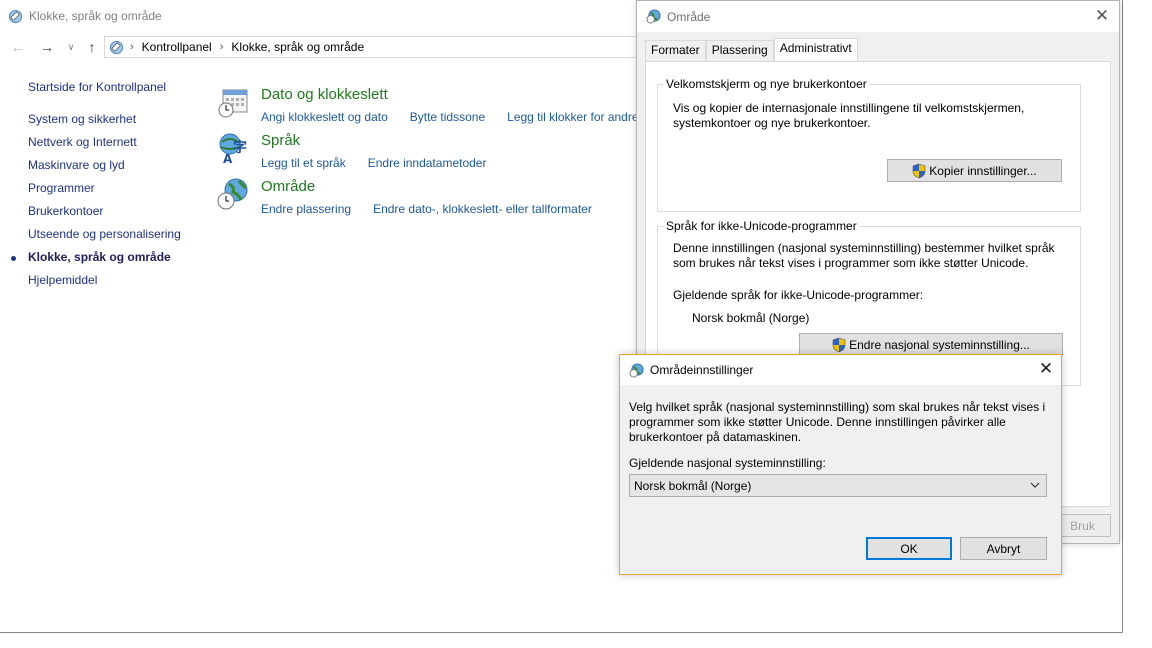 This screenshot has height=648, width=1152. I want to click on system-locale-select: Norsk bokmål (Norge), so click(838, 485).